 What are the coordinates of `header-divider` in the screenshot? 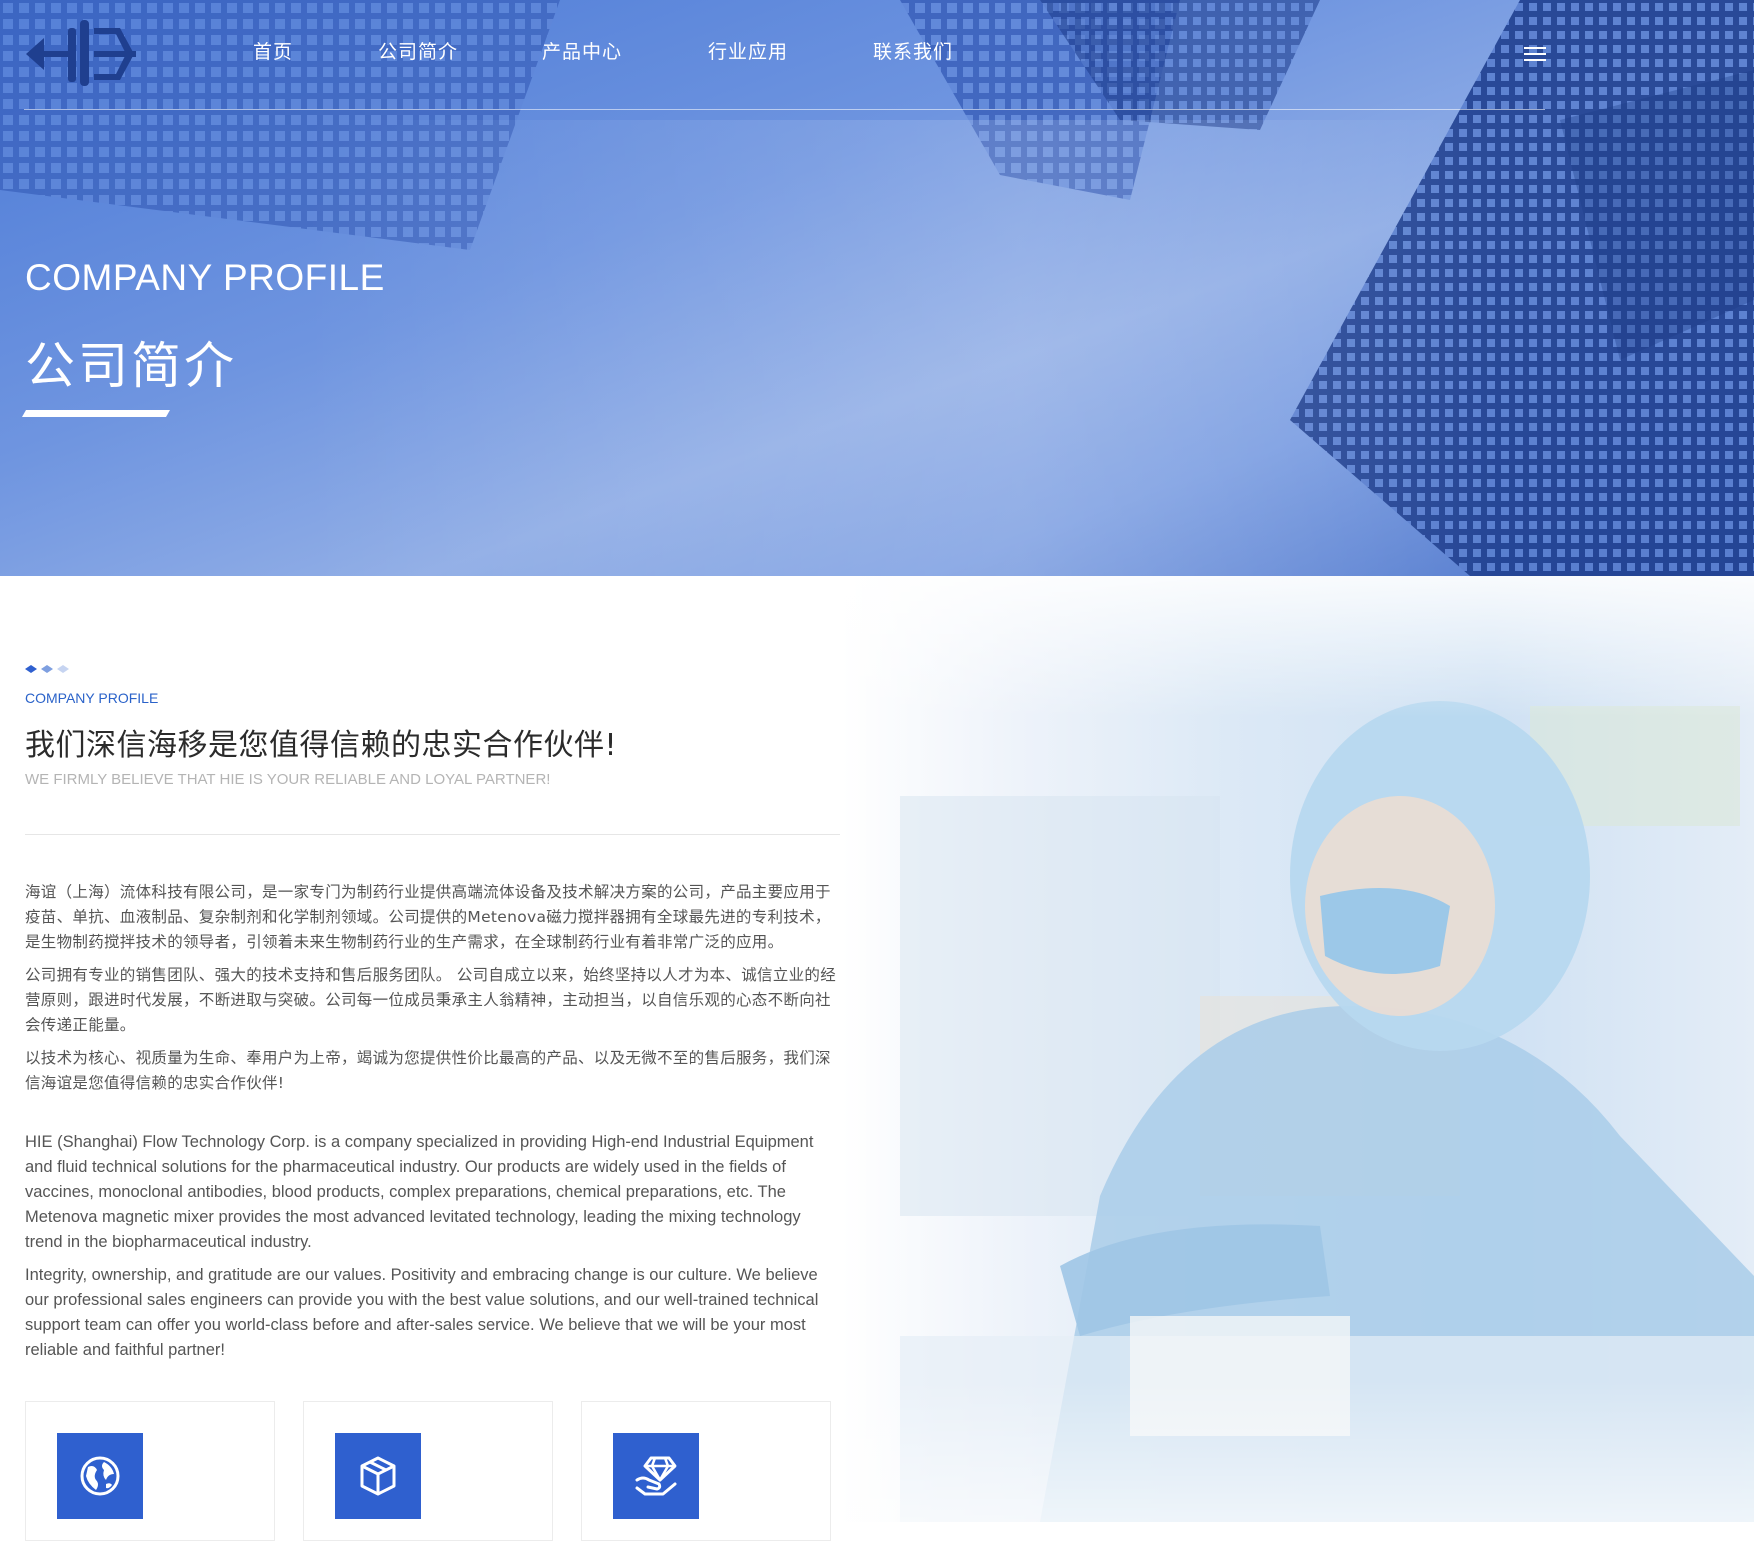 It's located at (784, 109).